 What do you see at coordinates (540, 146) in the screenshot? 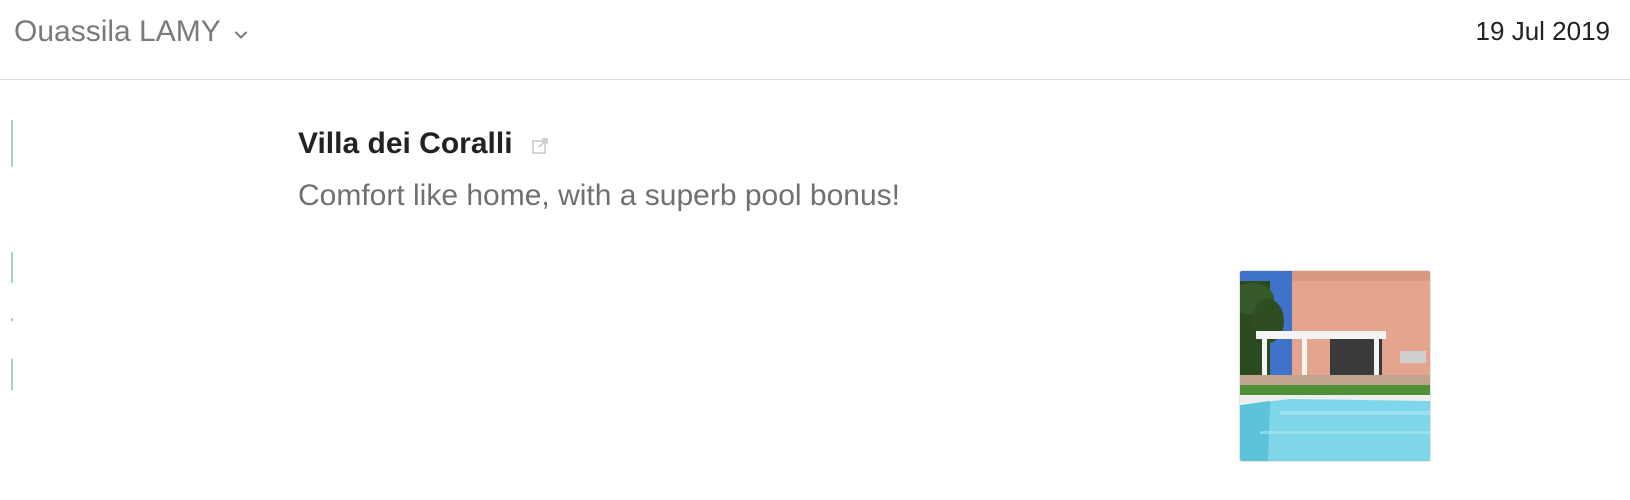
I see `external-link-icon` at bounding box center [540, 146].